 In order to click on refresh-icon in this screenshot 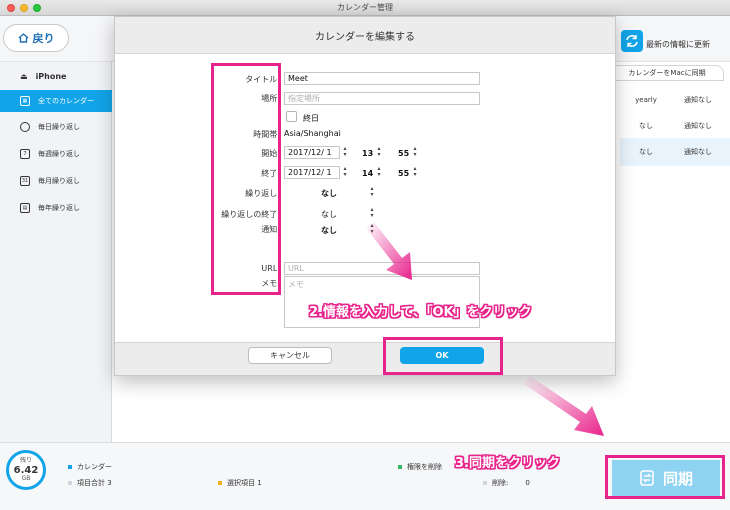, I will do `click(632, 41)`.